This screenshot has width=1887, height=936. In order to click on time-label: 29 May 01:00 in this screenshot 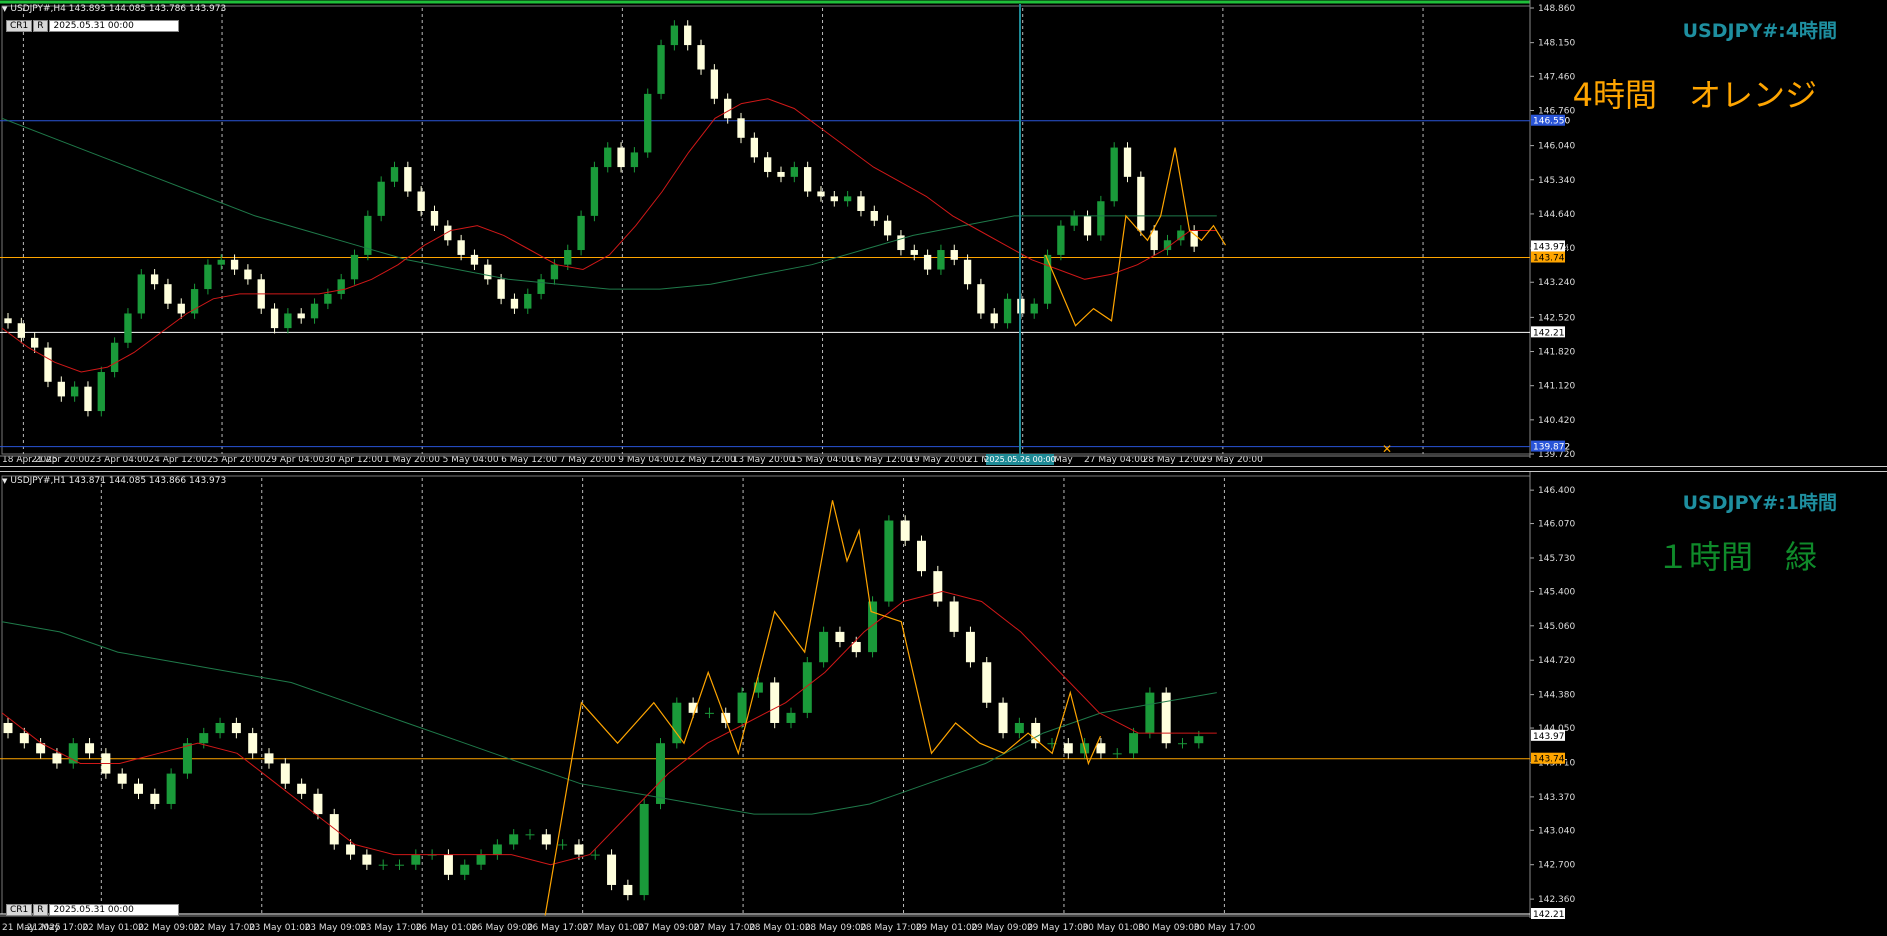, I will do `click(947, 928)`.